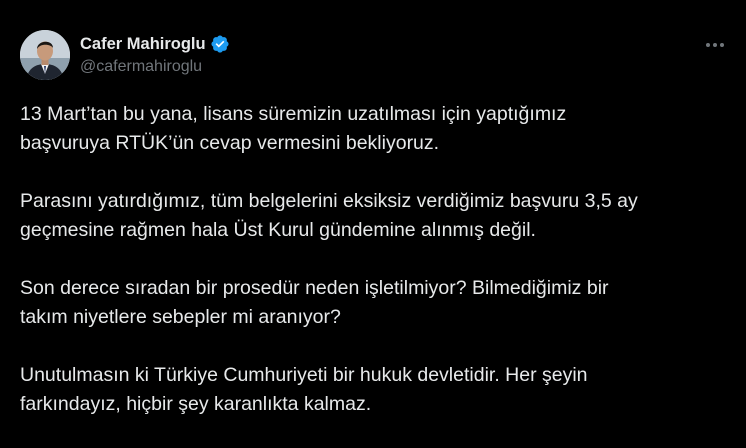  I want to click on tweet-line: takım niyetlere sebepler mi aranıyor?, so click(180, 317).